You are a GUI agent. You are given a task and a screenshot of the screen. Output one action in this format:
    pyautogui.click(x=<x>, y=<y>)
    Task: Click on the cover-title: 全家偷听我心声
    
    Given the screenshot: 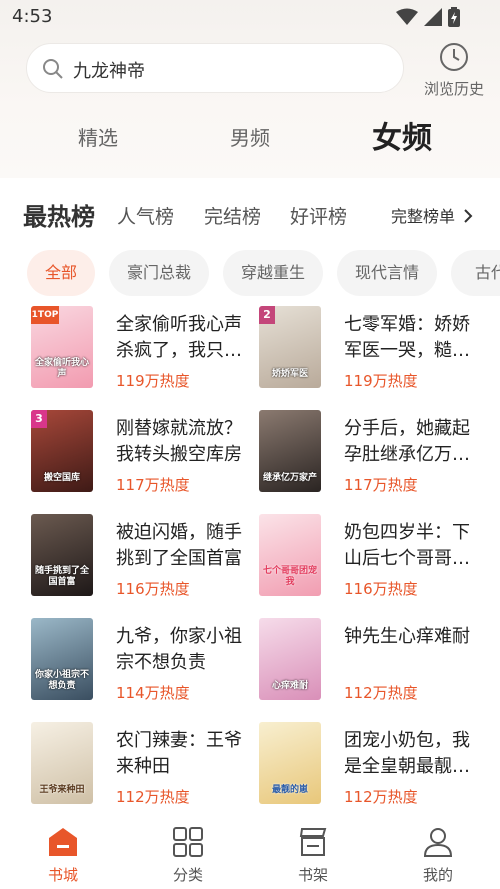 What is the action you would take?
    pyautogui.click(x=61, y=368)
    